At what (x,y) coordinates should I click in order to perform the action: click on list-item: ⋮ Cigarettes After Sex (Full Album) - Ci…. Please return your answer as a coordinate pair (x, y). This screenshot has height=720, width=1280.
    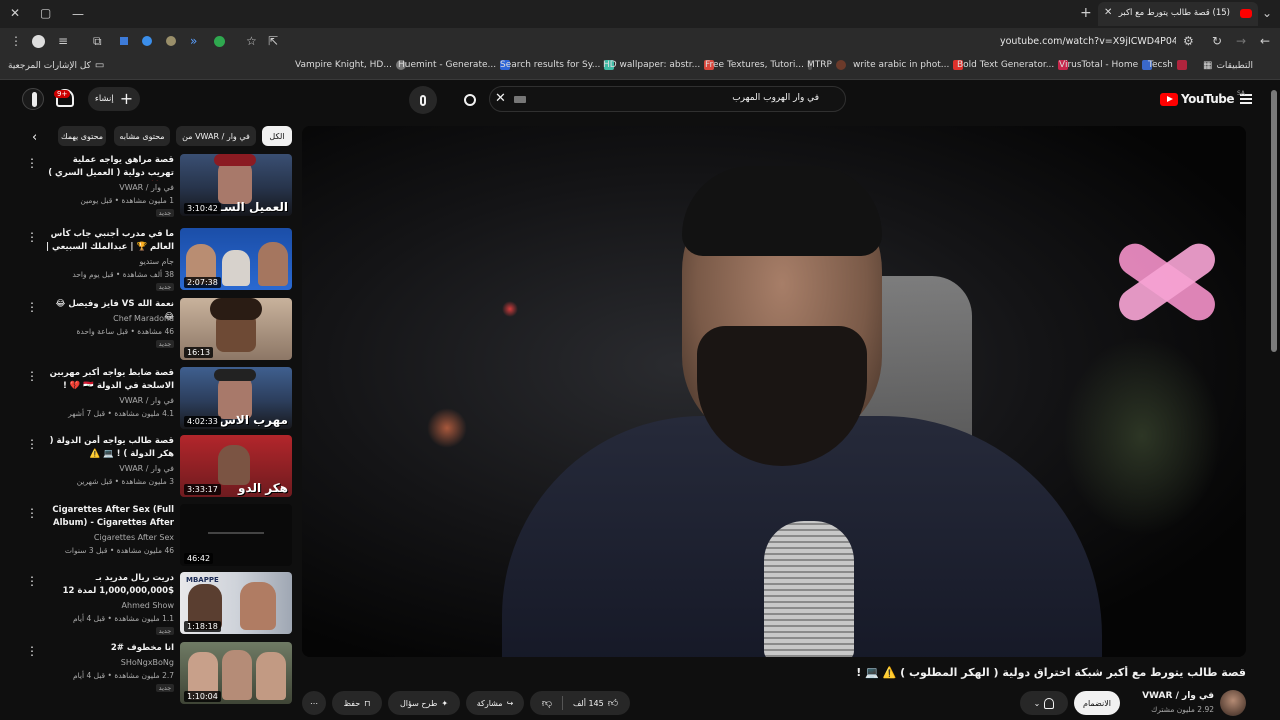
    Looking at the image, I should click on (159, 537).